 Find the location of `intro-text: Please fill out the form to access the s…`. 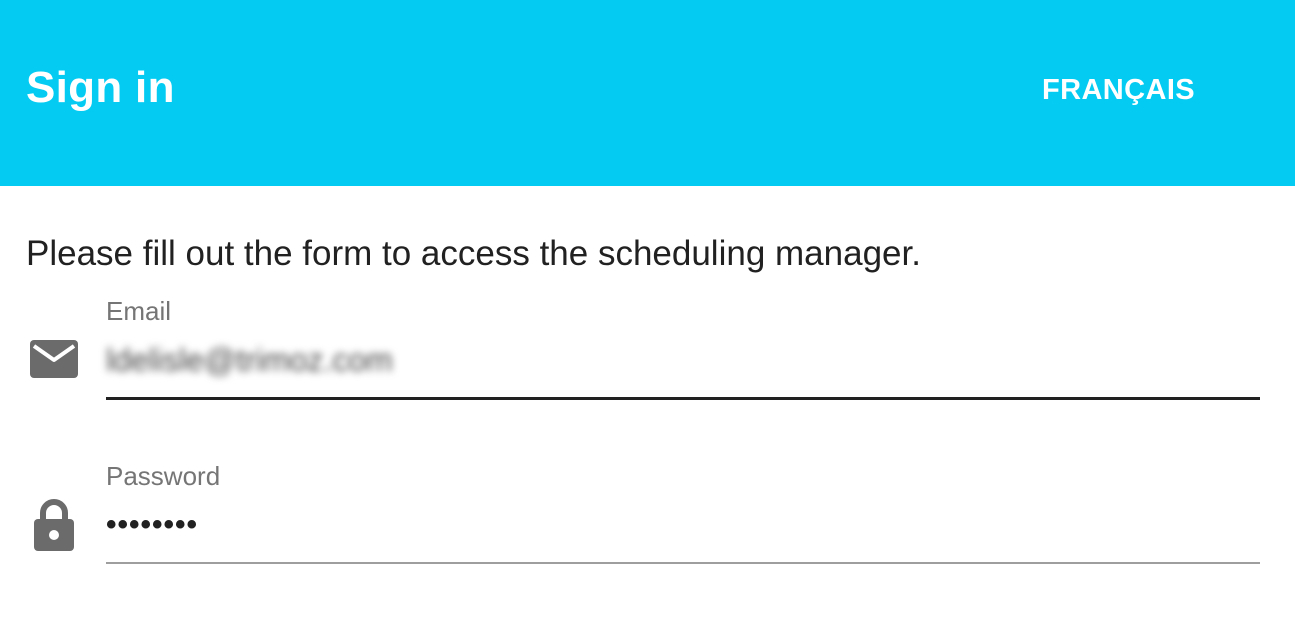

intro-text: Please fill out the form to access the s… is located at coordinates (473, 253).